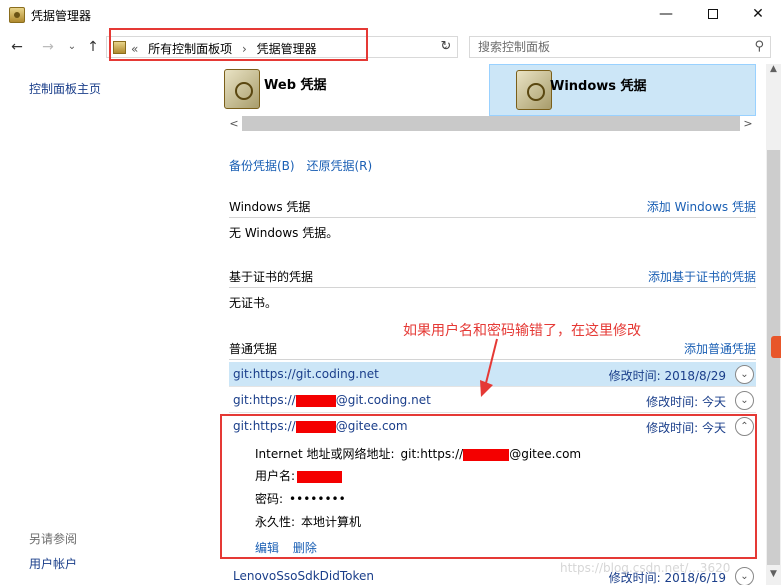 This screenshot has height=585, width=781. Describe the element at coordinates (522, 331) in the screenshot. I see `annotation-text: 如果用户名和密码输错了，在这里修改` at that location.